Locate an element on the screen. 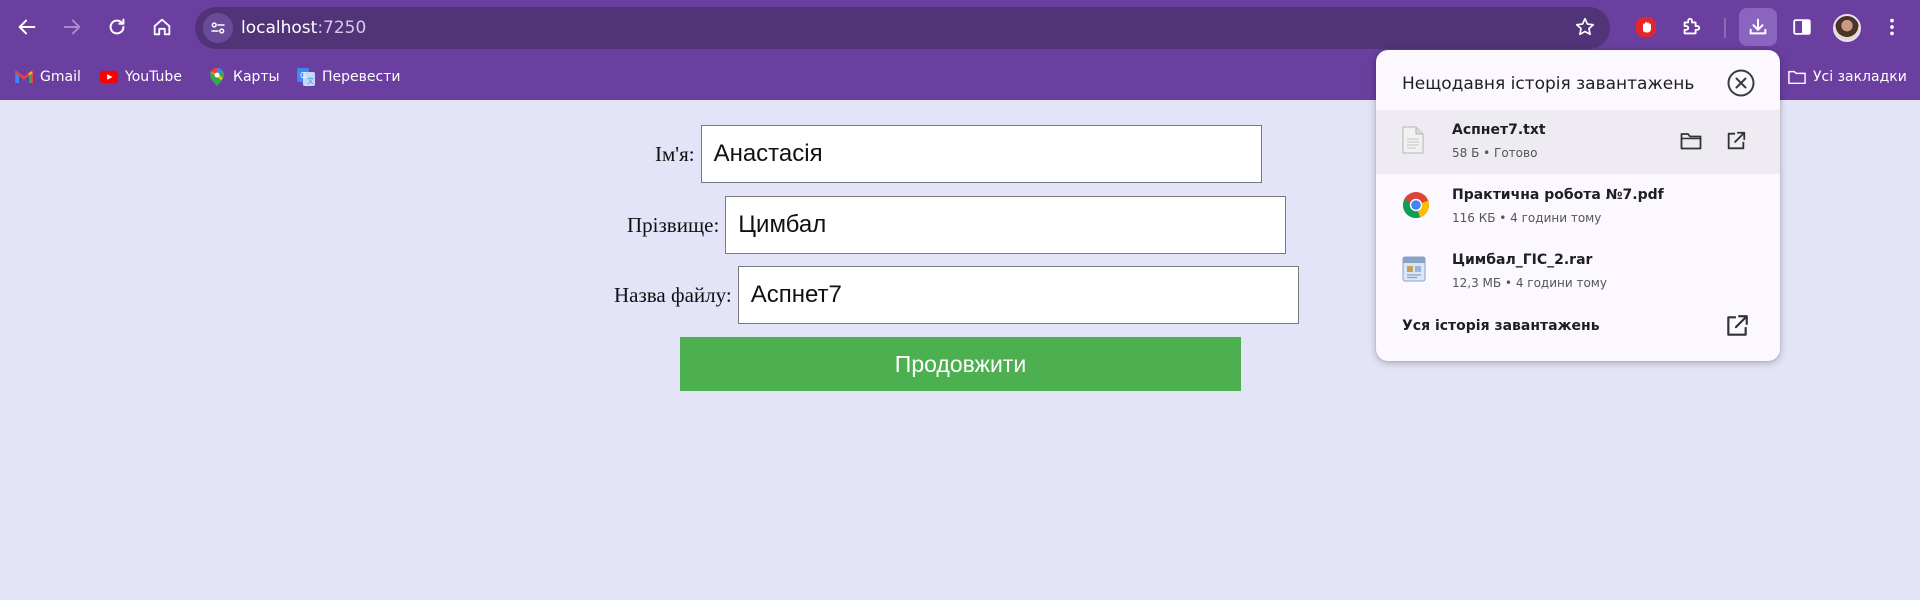 The height and width of the screenshot is (600, 1920). download-item: Аспнет7.txt 58 Б • Готово is located at coordinates (1578, 142).